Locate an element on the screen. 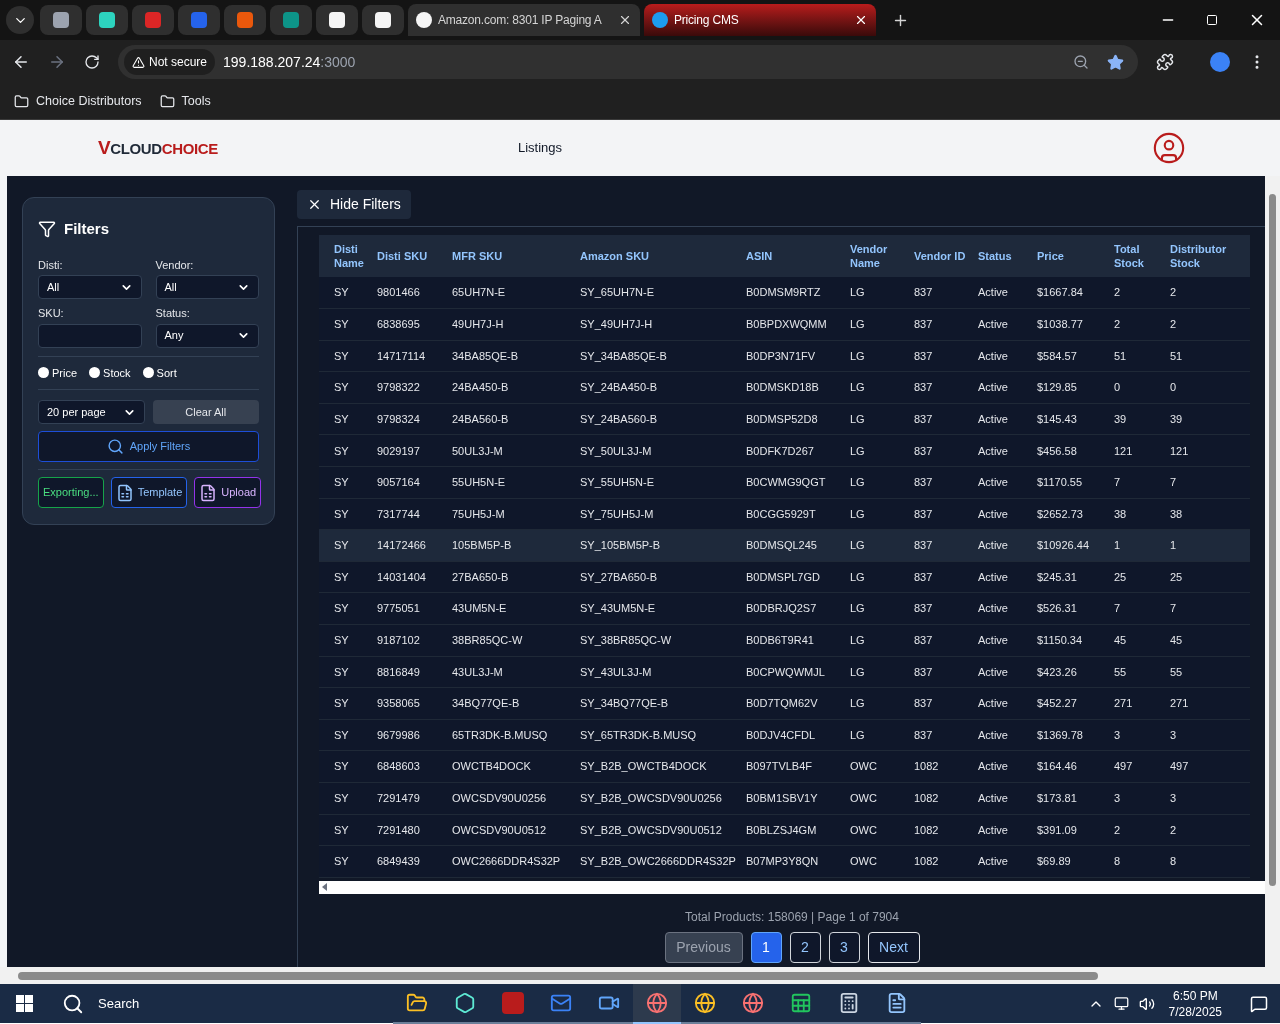 The image size is (1280, 1024). taskbar-search: Search is located at coordinates (198, 1003).